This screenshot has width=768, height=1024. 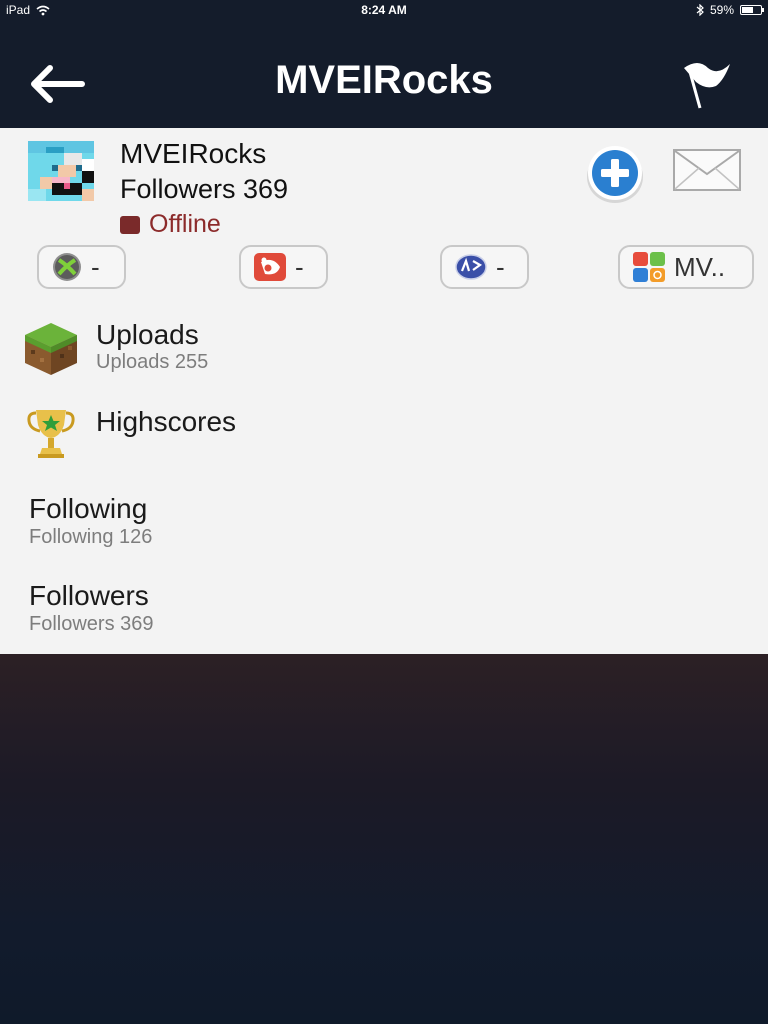 I want to click on apps-icon, so click(x=649, y=267).